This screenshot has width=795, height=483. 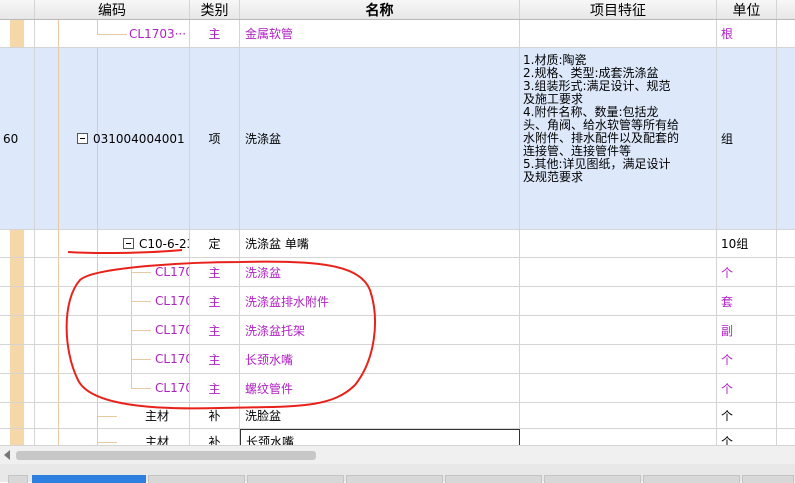 I want to click on row-name: 长颈水嘴, so click(x=380, y=359).